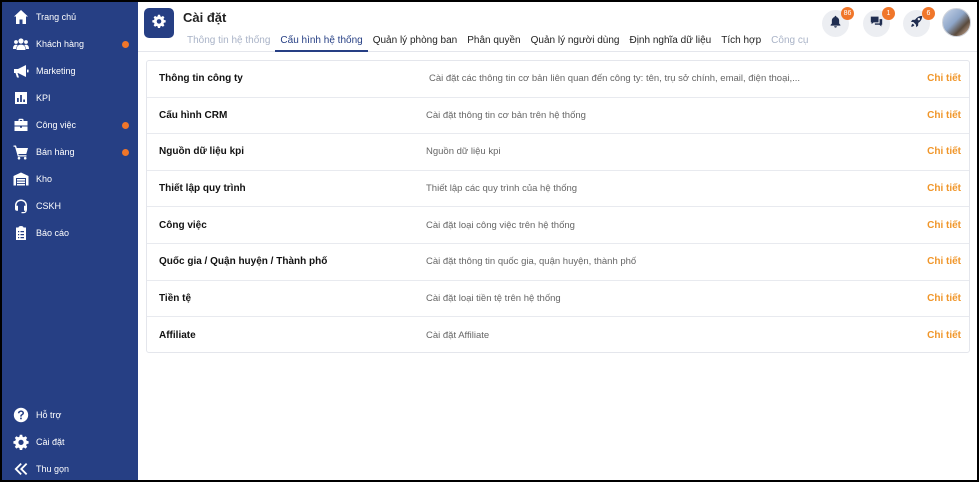 The image size is (979, 482). I want to click on messages-button: 1, so click(879, 22).